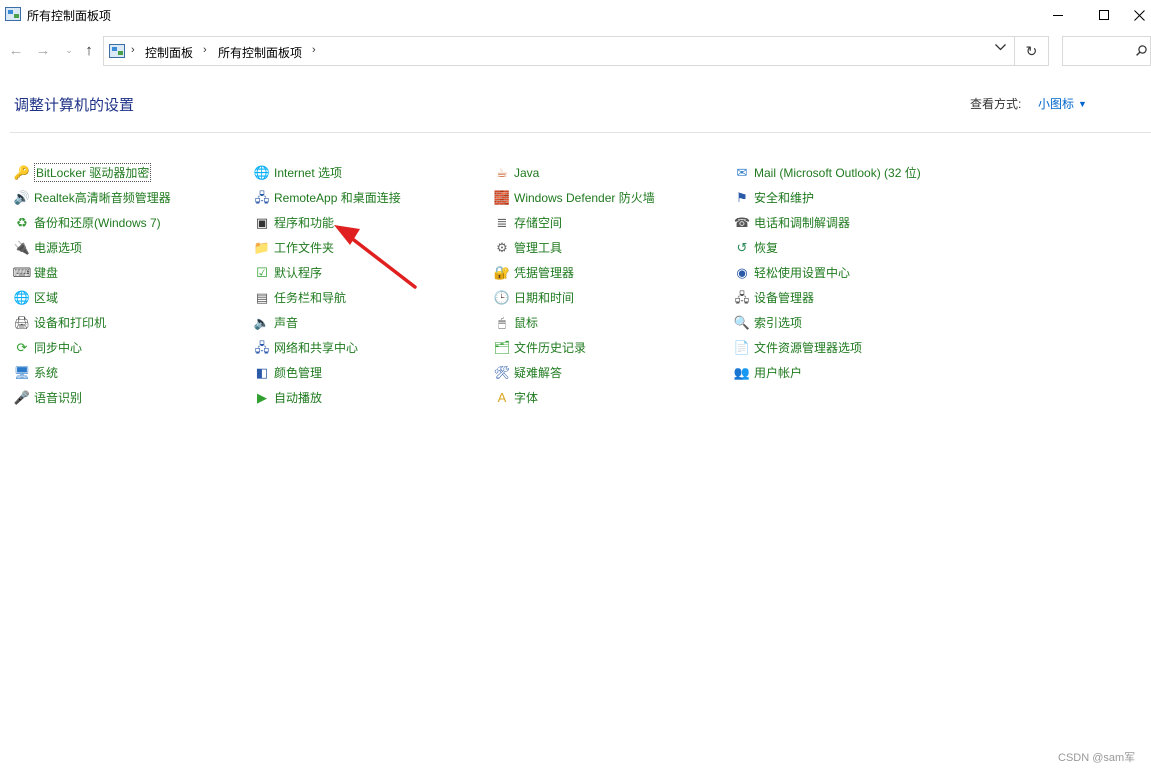 Image resolution: width=1151 pixels, height=772 pixels. I want to click on control-panel-item: 🖥 系统, so click(134, 372).